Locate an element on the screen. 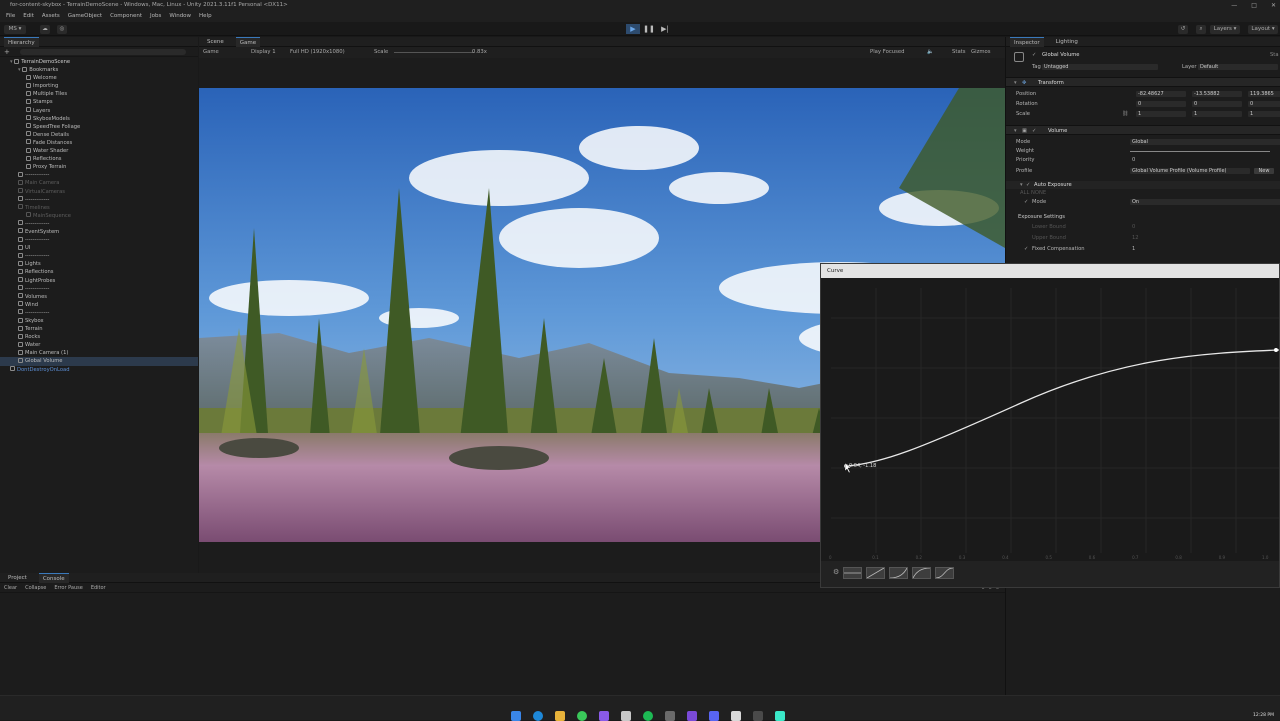  tab-game: Game is located at coordinates (248, 41).